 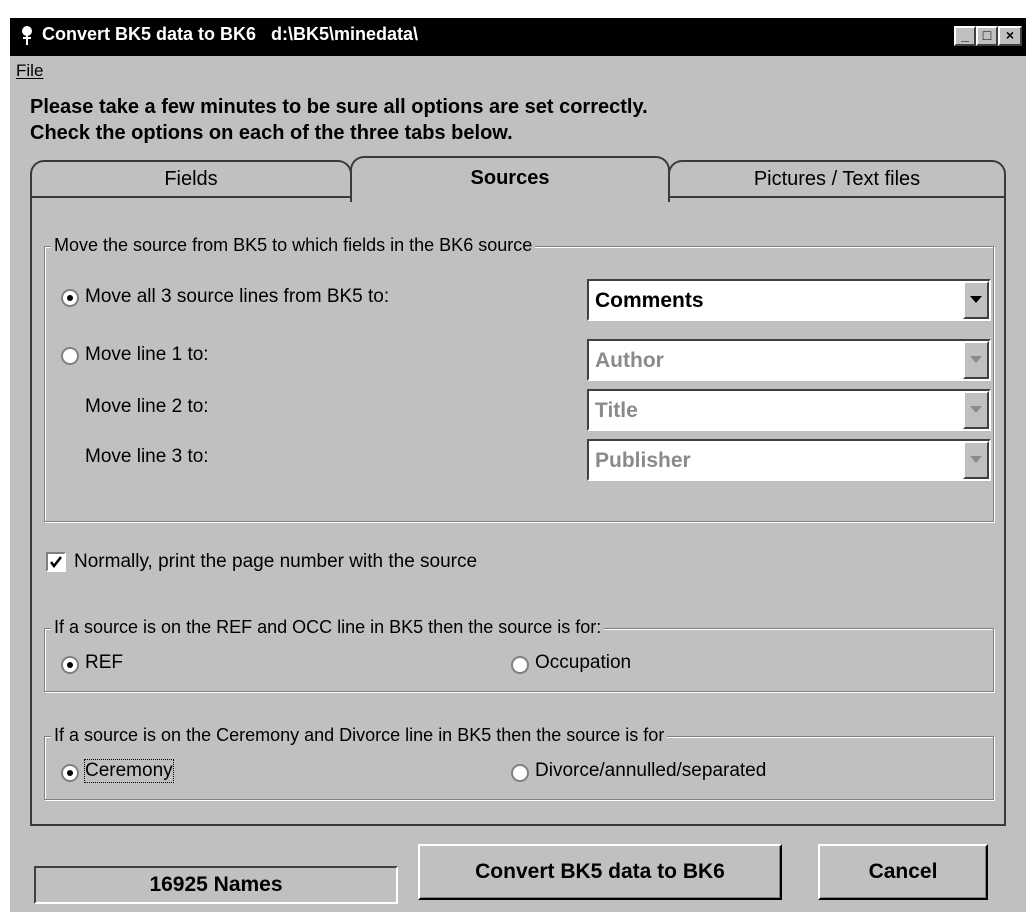 I want to click on move-all-lines-radio, so click(x=70, y=298).